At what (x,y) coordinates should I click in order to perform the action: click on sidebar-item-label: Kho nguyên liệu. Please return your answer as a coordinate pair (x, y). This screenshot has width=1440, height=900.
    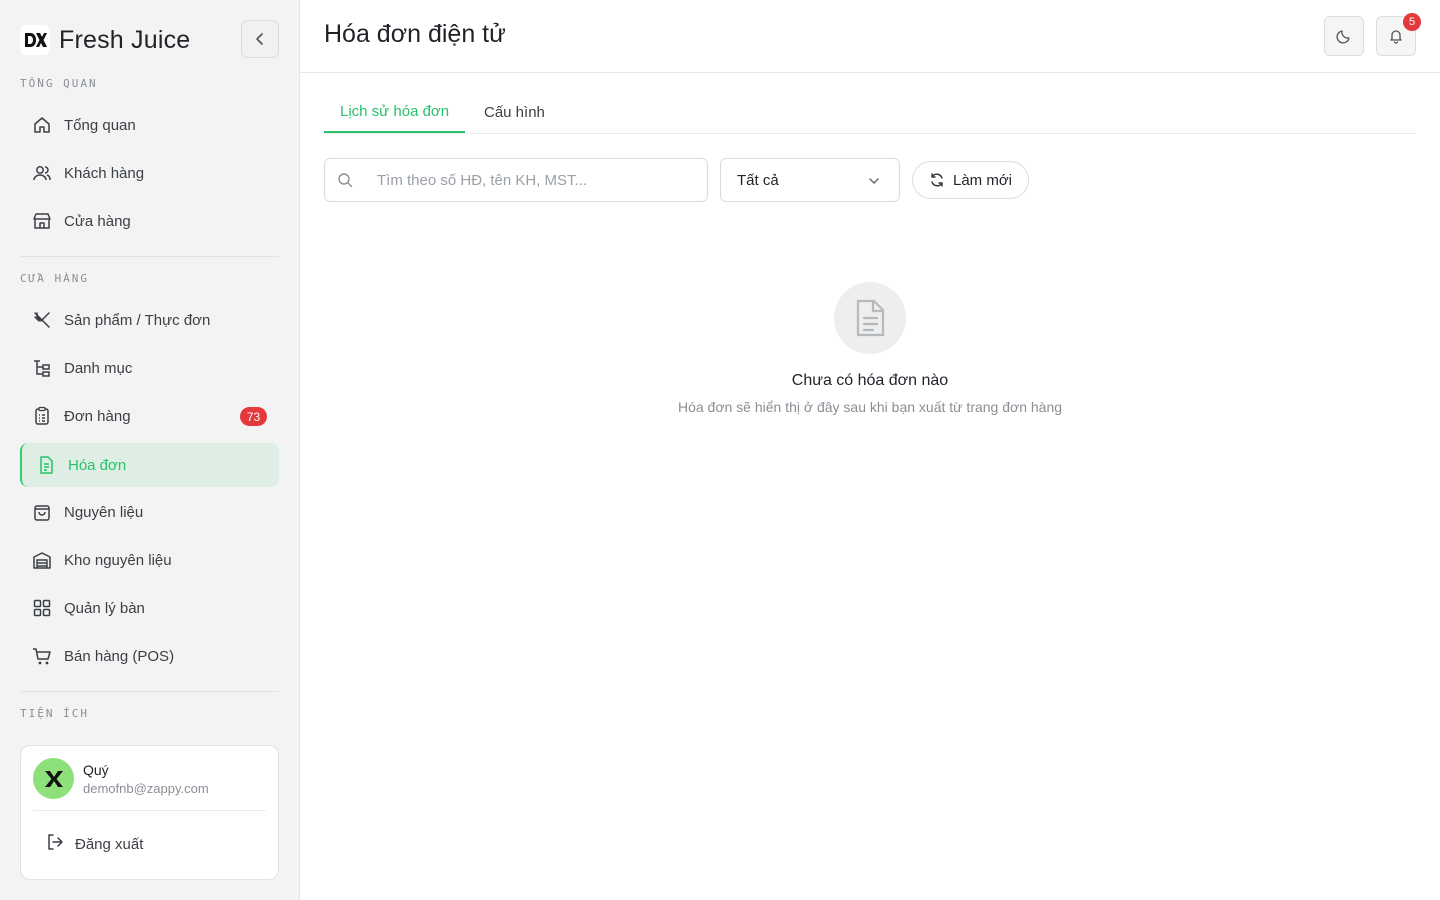
    Looking at the image, I should click on (118, 560).